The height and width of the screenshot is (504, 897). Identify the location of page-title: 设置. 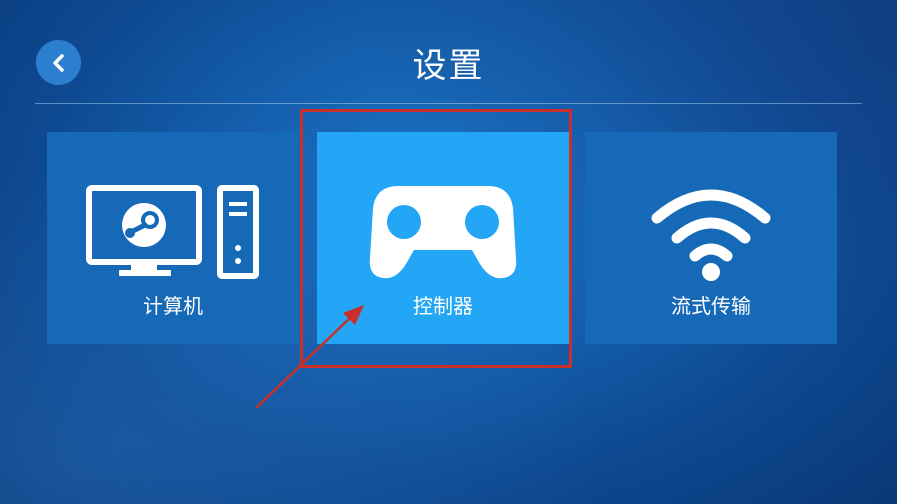
(448, 66).